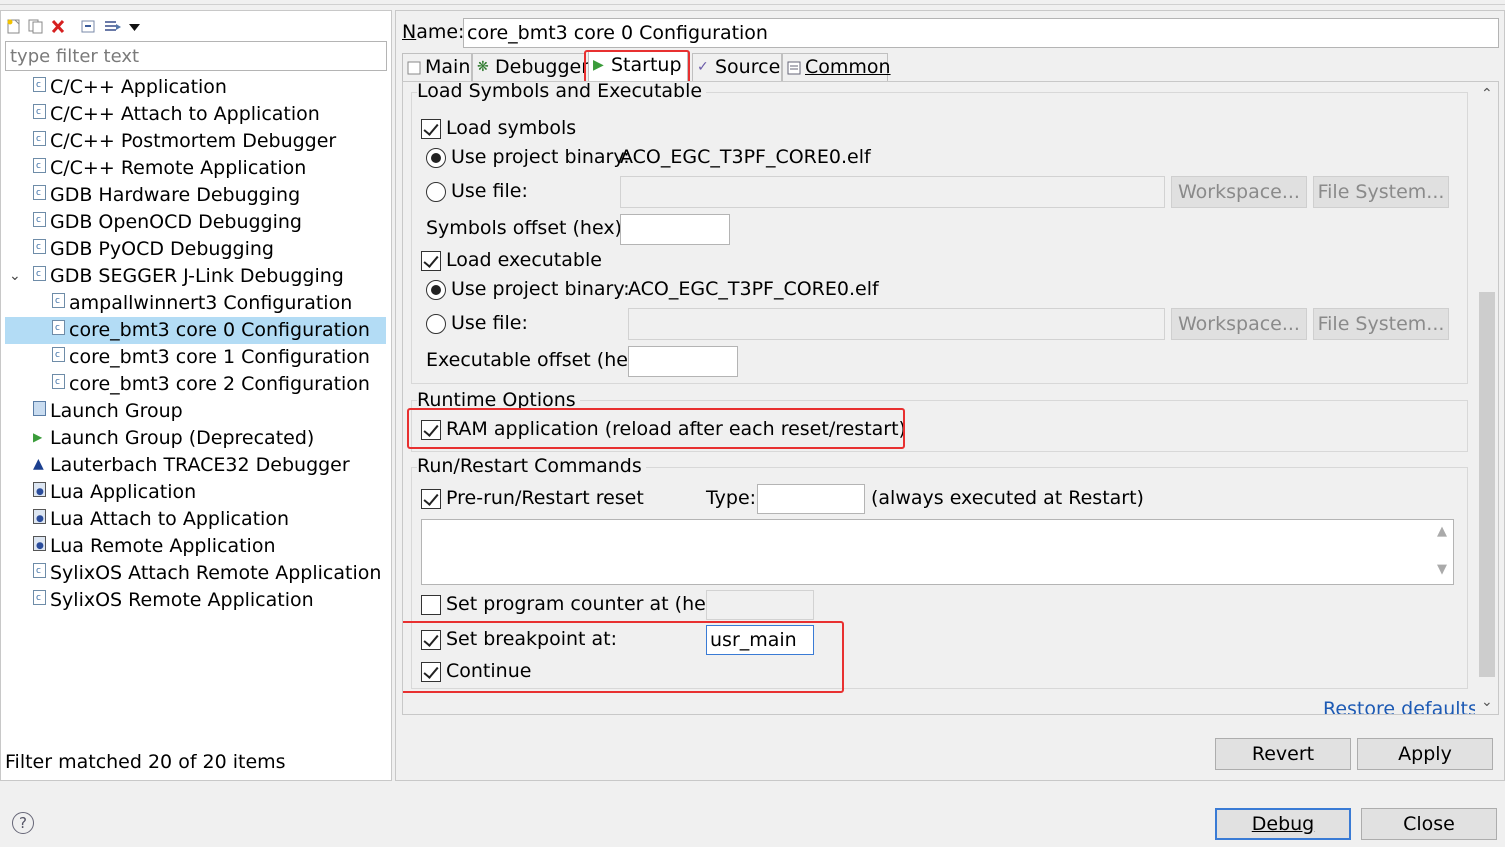 This screenshot has height=847, width=1505. What do you see at coordinates (981, 33) in the screenshot?
I see `config-name-input` at bounding box center [981, 33].